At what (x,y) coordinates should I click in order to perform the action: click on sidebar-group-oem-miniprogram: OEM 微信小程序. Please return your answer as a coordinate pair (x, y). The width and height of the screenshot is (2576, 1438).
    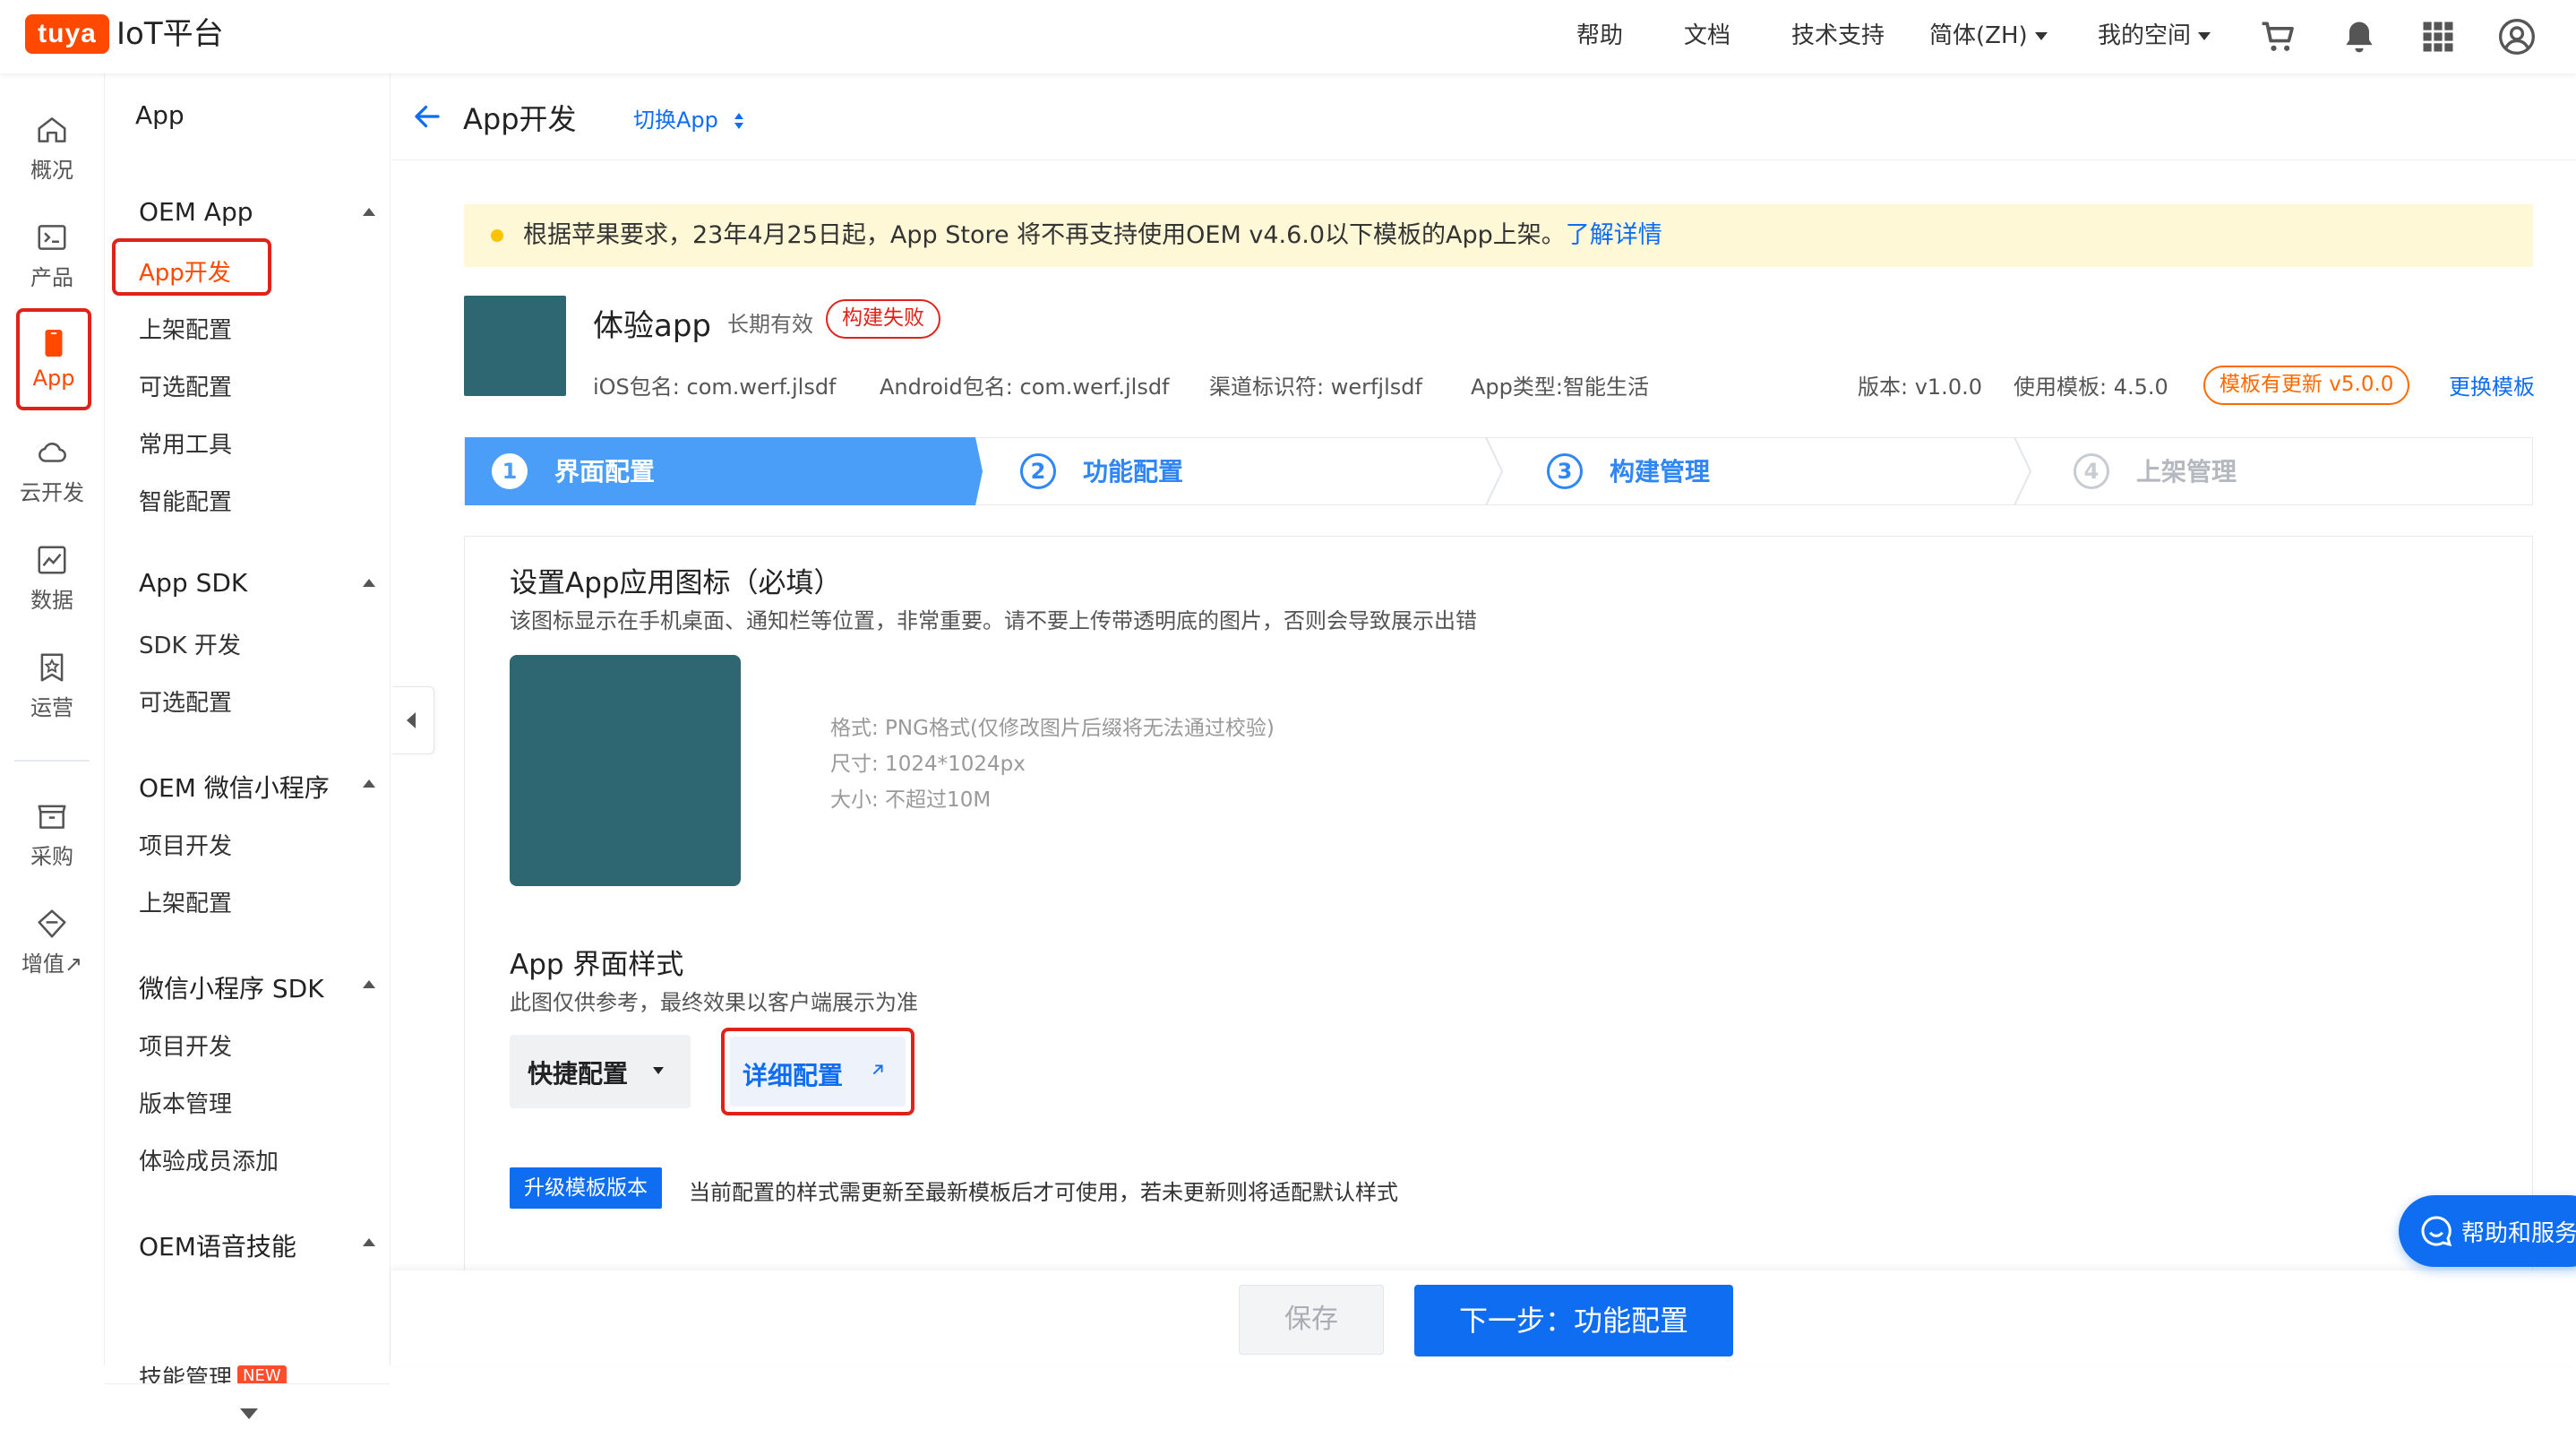
    Looking at the image, I should click on (257, 787).